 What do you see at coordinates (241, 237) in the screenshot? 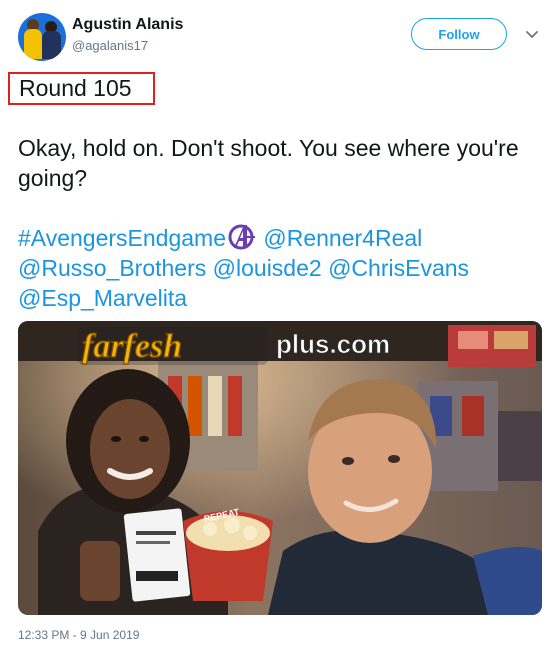
I see `avengers-logo-icon` at bounding box center [241, 237].